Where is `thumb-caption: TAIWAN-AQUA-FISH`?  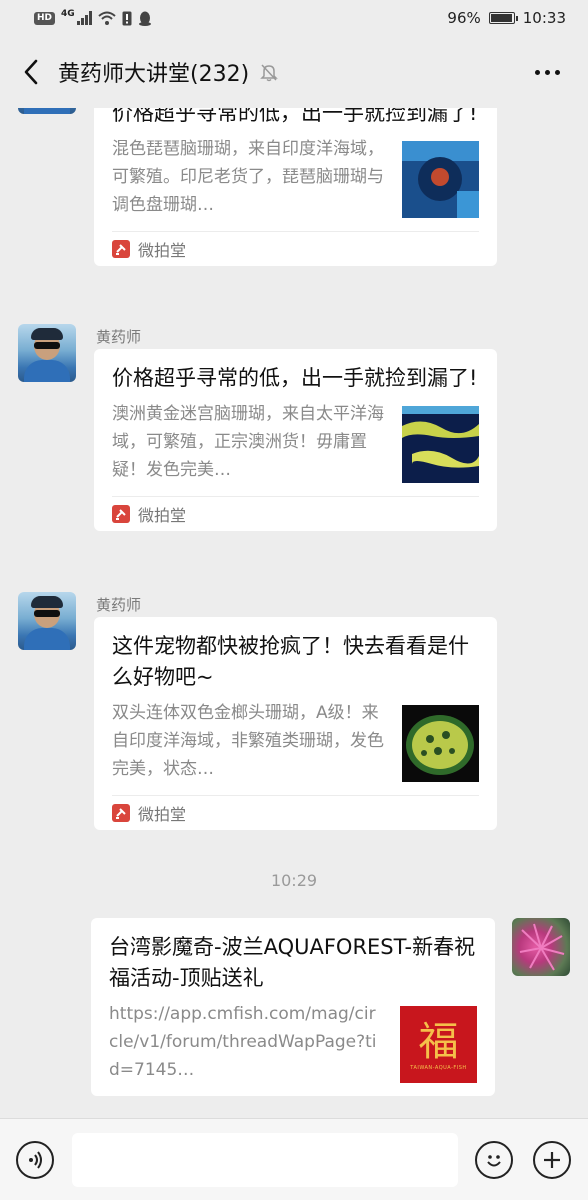 thumb-caption: TAIWAN-AQUA-FISH is located at coordinates (438, 1067).